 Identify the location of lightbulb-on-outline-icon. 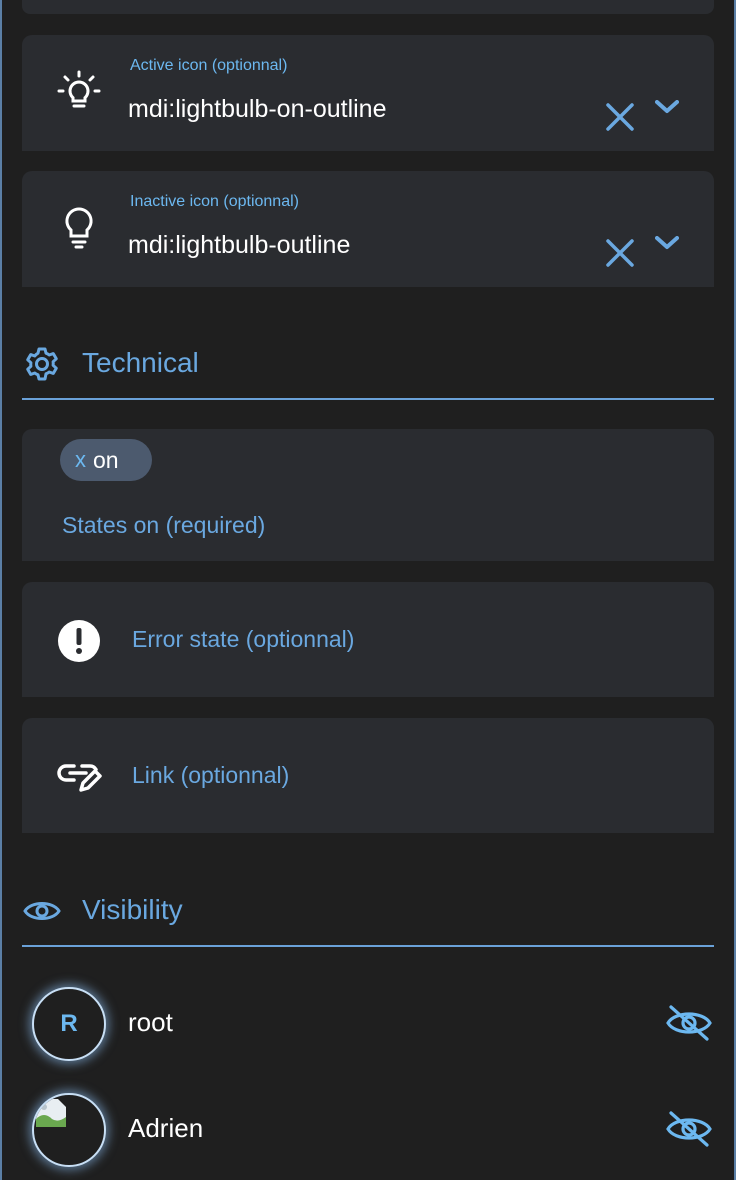
(79, 92).